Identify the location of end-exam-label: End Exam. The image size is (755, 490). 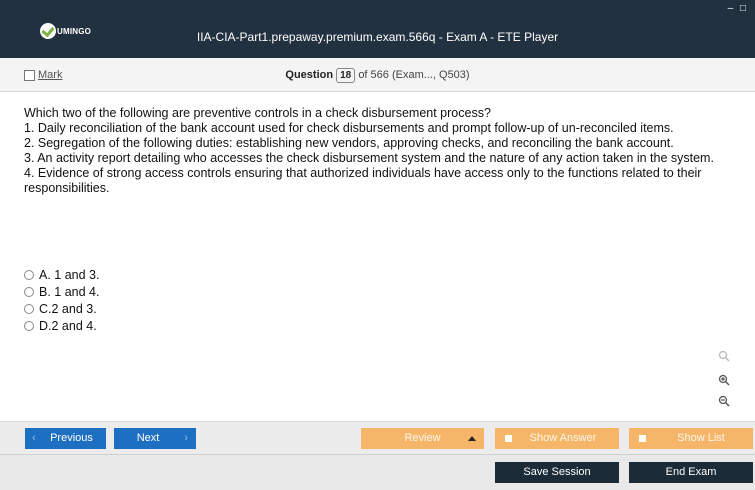
(691, 472).